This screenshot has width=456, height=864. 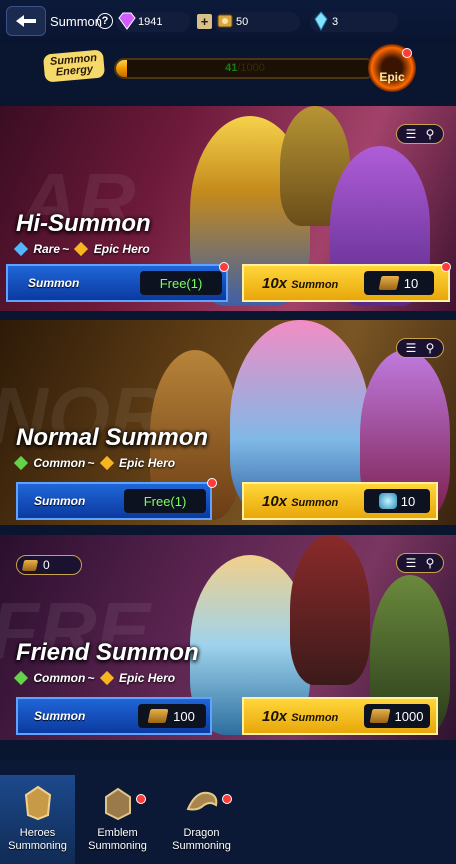 I want to click on diamond-count: 1941, so click(x=150, y=22).